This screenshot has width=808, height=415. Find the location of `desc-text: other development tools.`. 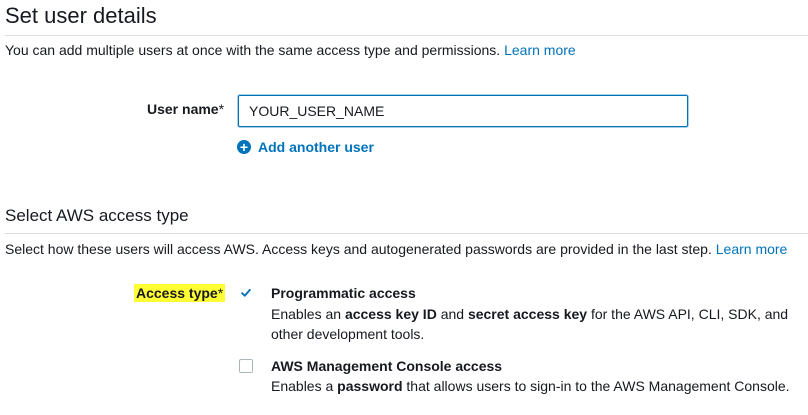

desc-text: other development tools. is located at coordinates (348, 334).